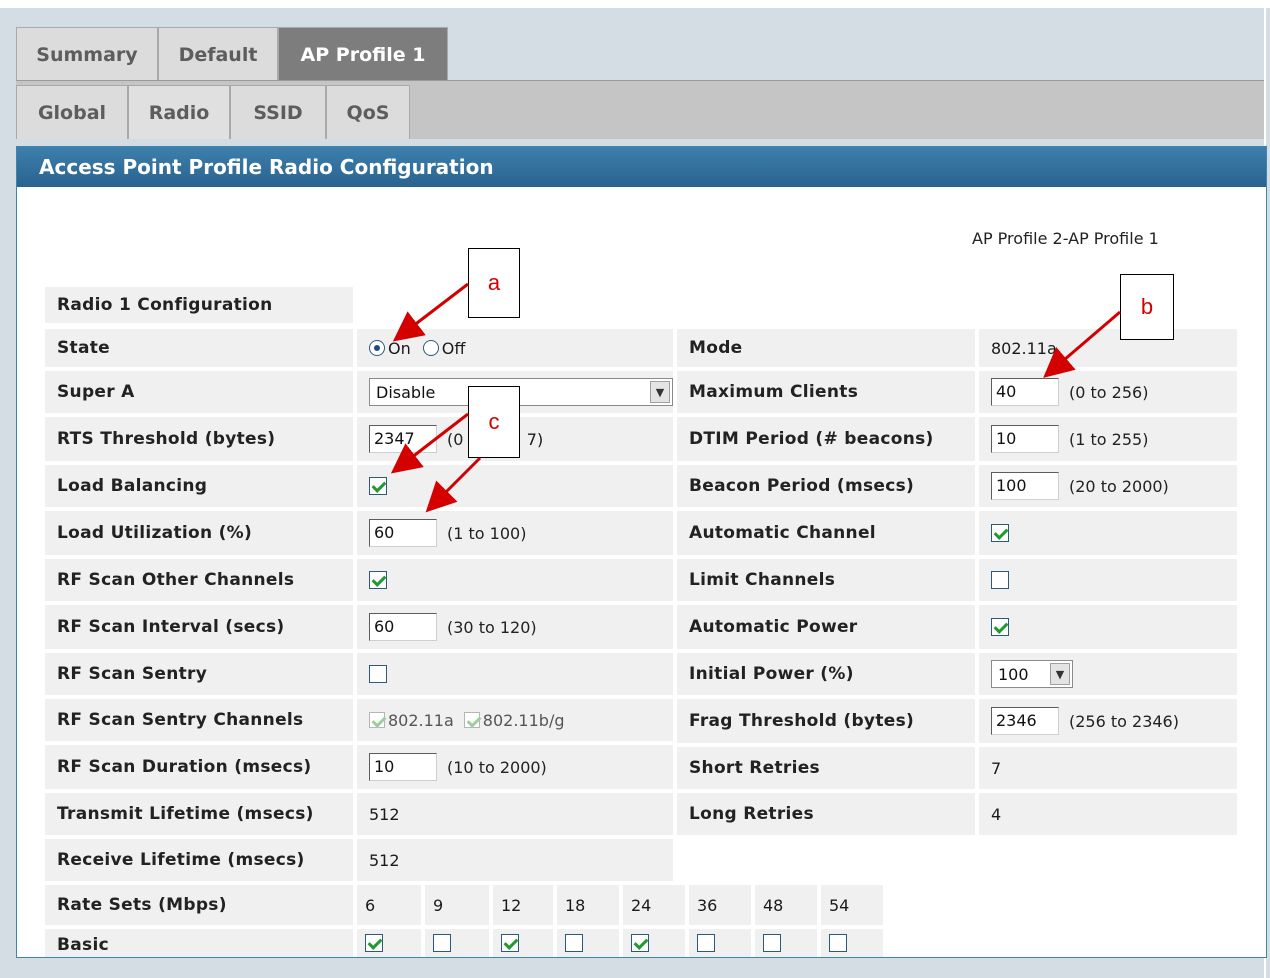  I want to click on auto-power-checkbox, so click(1000, 627).